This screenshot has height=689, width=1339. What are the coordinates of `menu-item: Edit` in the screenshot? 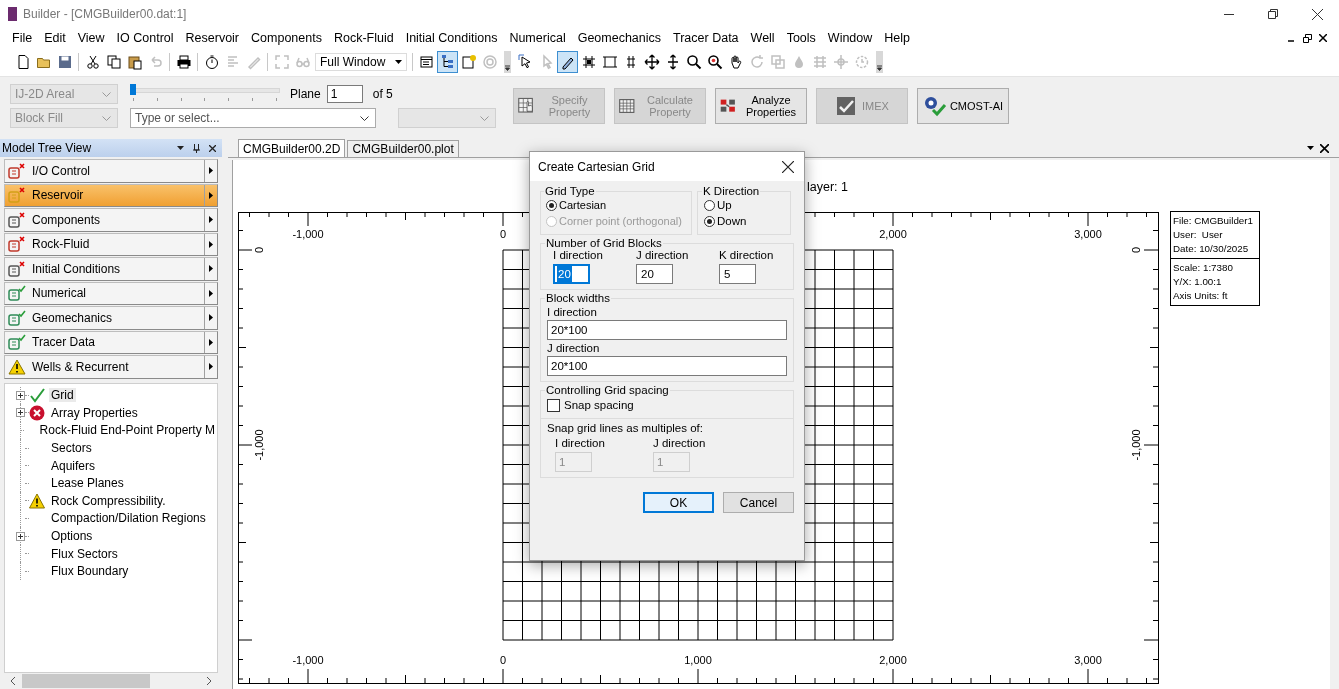 It's located at (55, 38).